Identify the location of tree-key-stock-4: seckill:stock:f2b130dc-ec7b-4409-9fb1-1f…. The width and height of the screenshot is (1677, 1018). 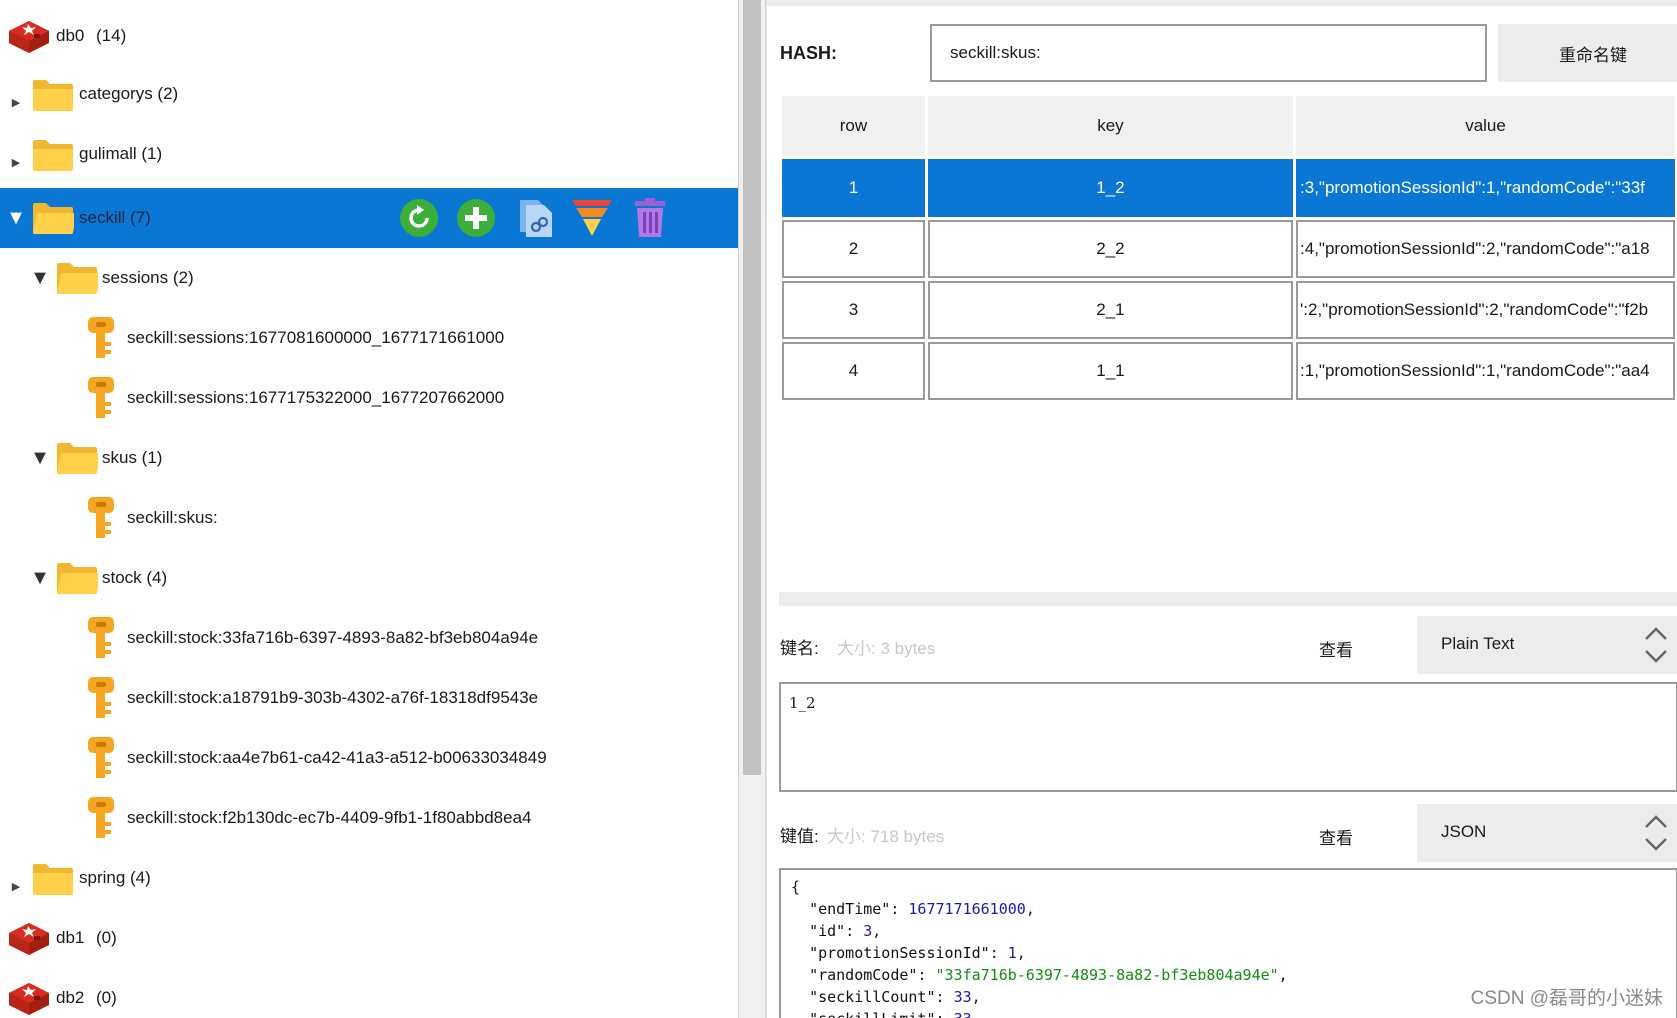
(369, 818).